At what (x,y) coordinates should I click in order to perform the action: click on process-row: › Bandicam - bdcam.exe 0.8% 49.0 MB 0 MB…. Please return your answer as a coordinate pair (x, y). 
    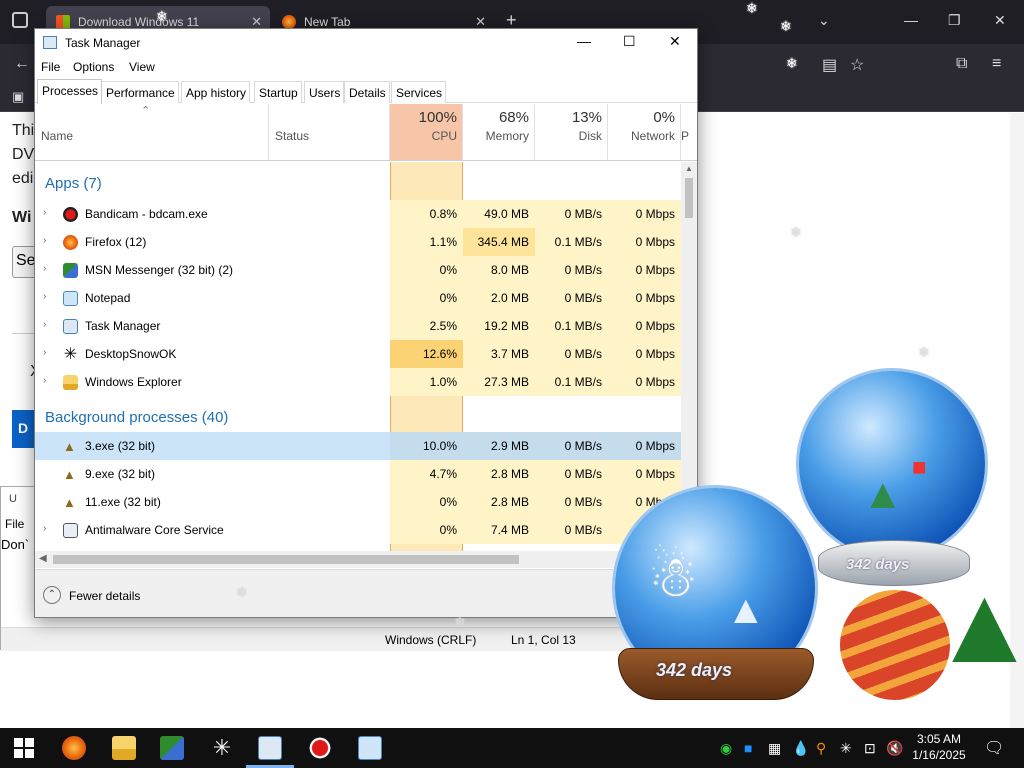
    Looking at the image, I should click on (358, 214).